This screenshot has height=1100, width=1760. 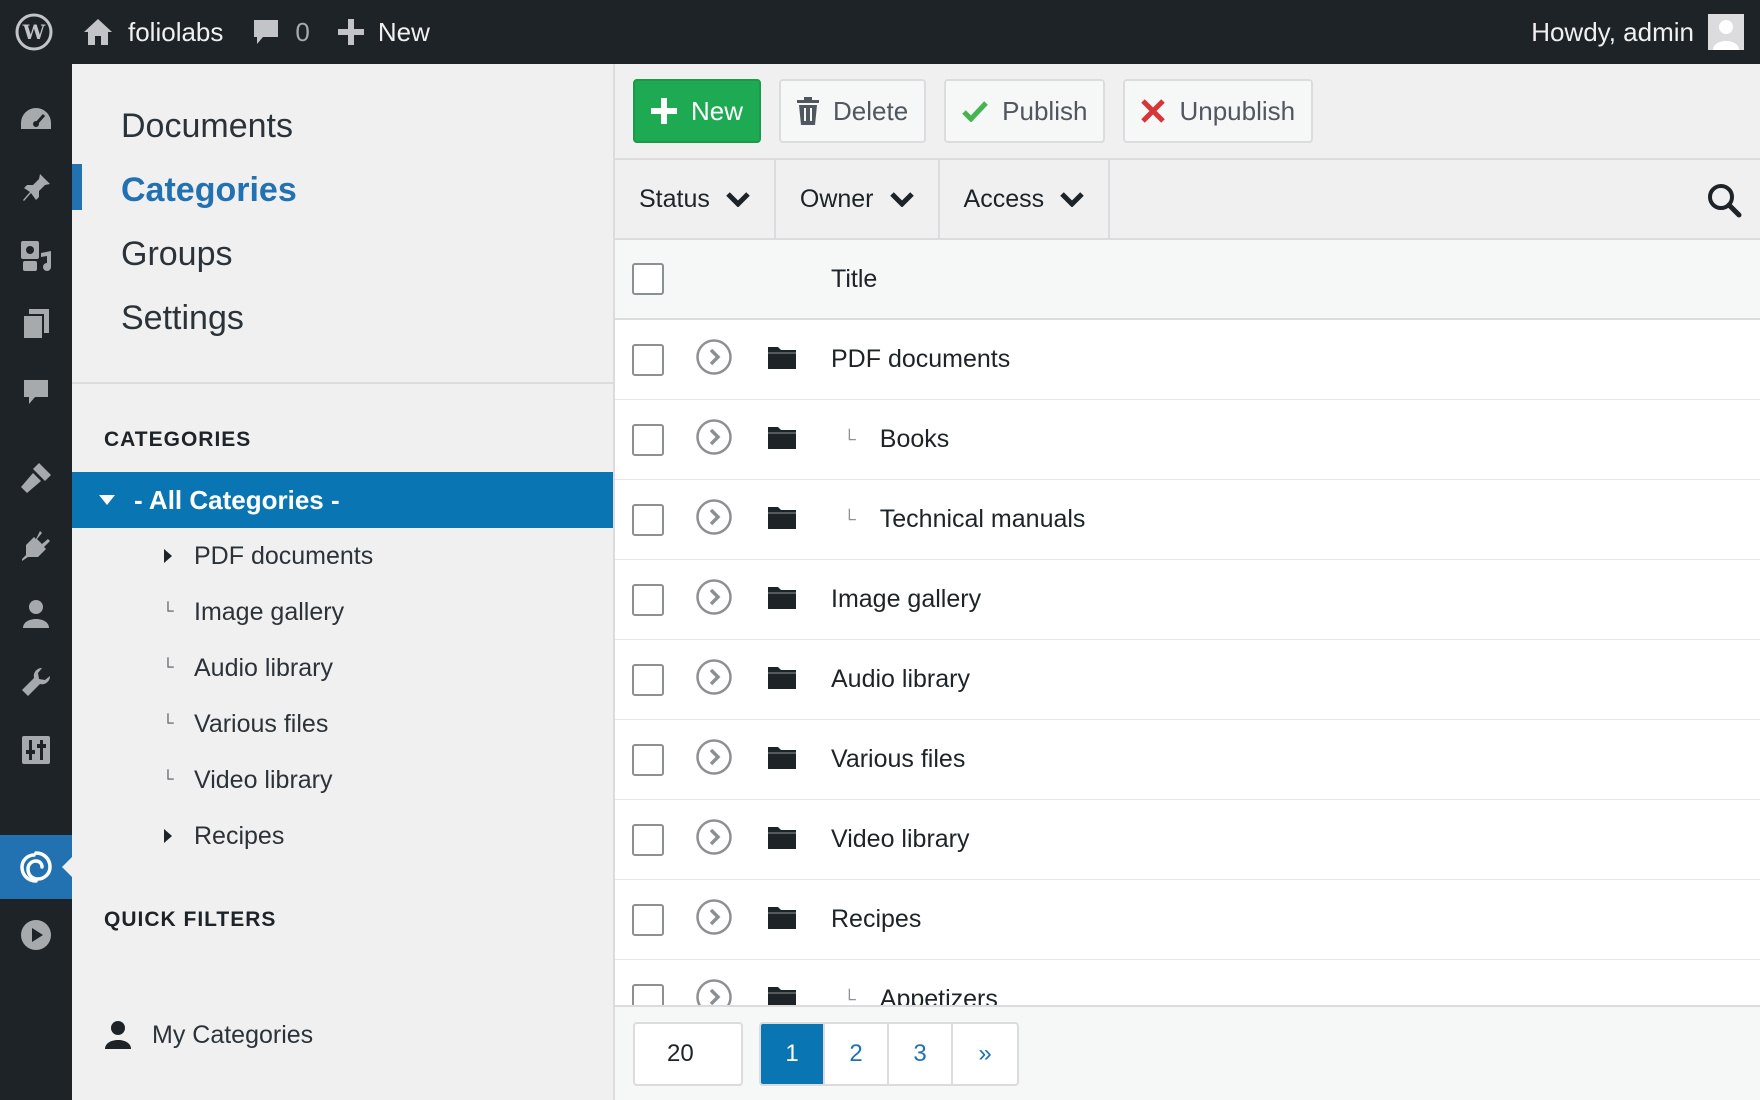 What do you see at coordinates (1726, 32) in the screenshot?
I see `avatar` at bounding box center [1726, 32].